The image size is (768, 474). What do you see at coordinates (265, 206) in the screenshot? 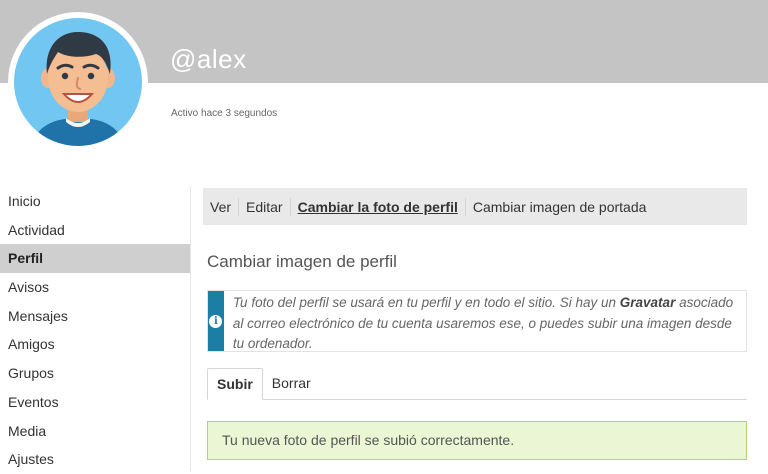
I see `subnav-editar: Editar` at bounding box center [265, 206].